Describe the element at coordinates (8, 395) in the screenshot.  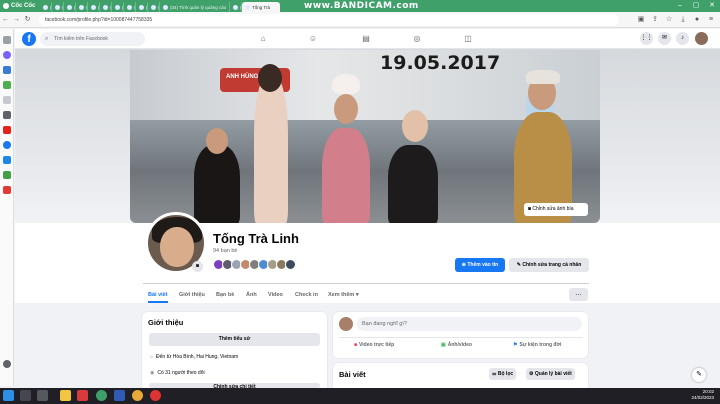
I see `windows-start-icon` at that location.